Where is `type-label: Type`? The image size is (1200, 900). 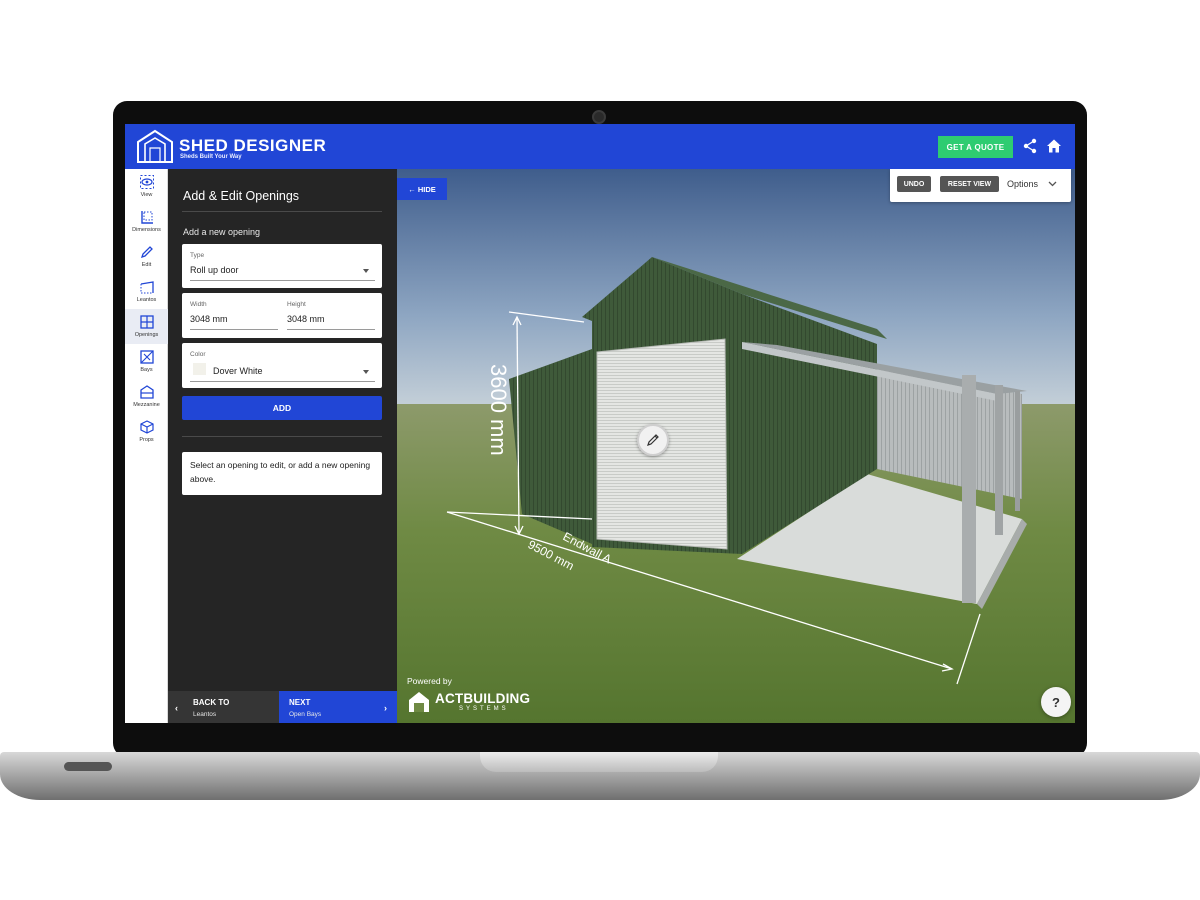
type-label: Type is located at coordinates (197, 255).